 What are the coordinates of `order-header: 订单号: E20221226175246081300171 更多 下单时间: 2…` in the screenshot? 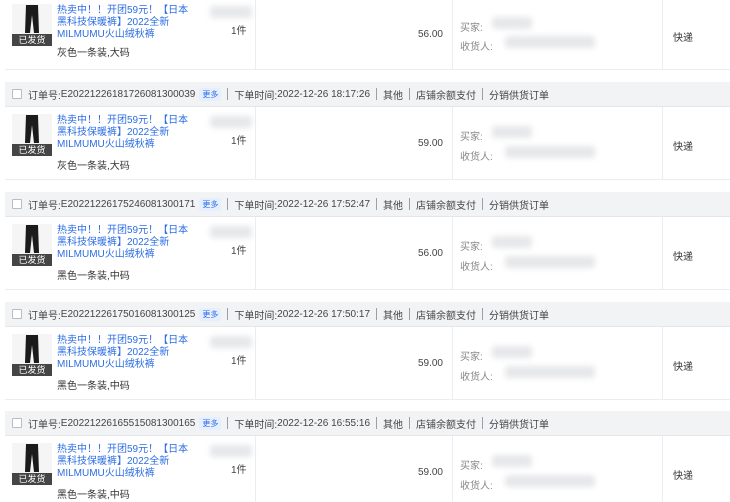 It's located at (367, 204).